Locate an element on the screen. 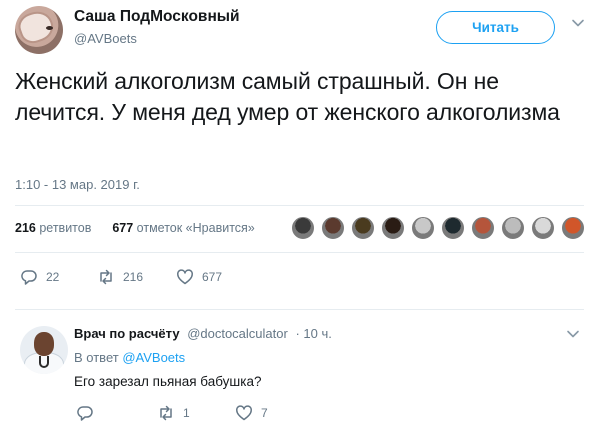 The width and height of the screenshot is (599, 430). like-count: 677 is located at coordinates (212, 277).